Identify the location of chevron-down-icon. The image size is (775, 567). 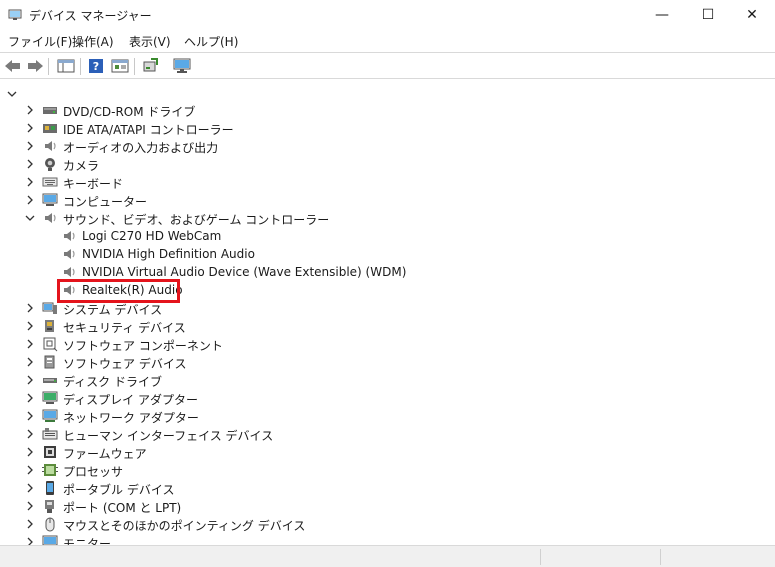
(30, 218).